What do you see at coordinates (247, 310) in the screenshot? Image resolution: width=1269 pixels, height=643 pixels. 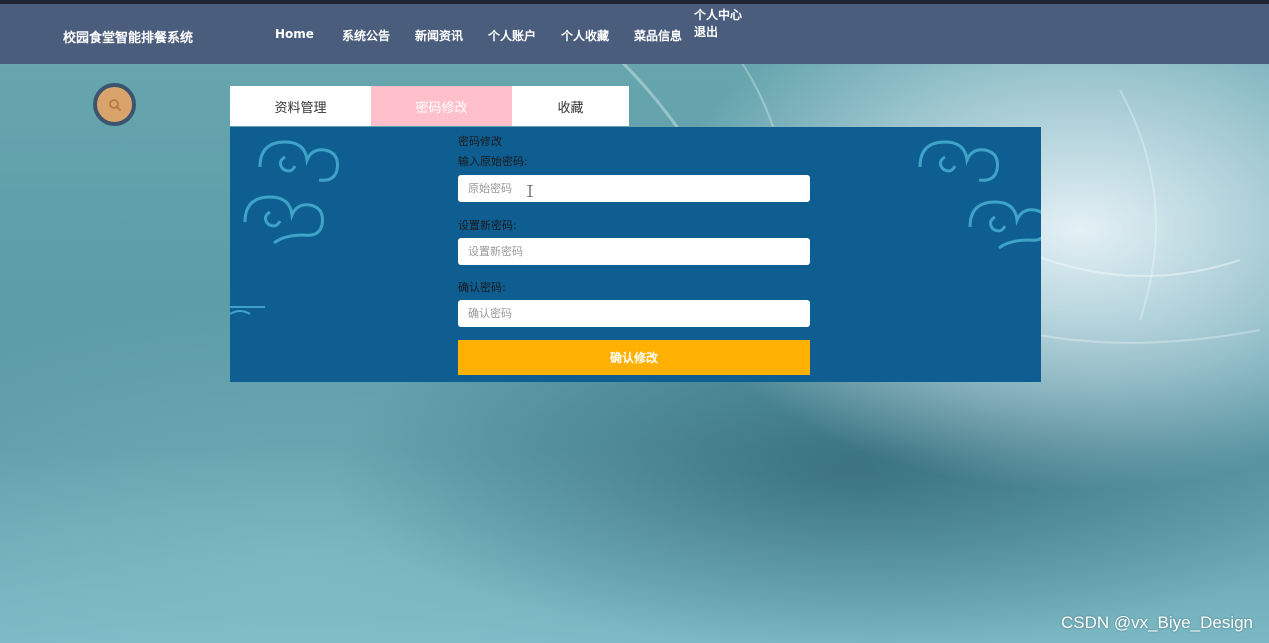 I see `wave-ornament` at bounding box center [247, 310].